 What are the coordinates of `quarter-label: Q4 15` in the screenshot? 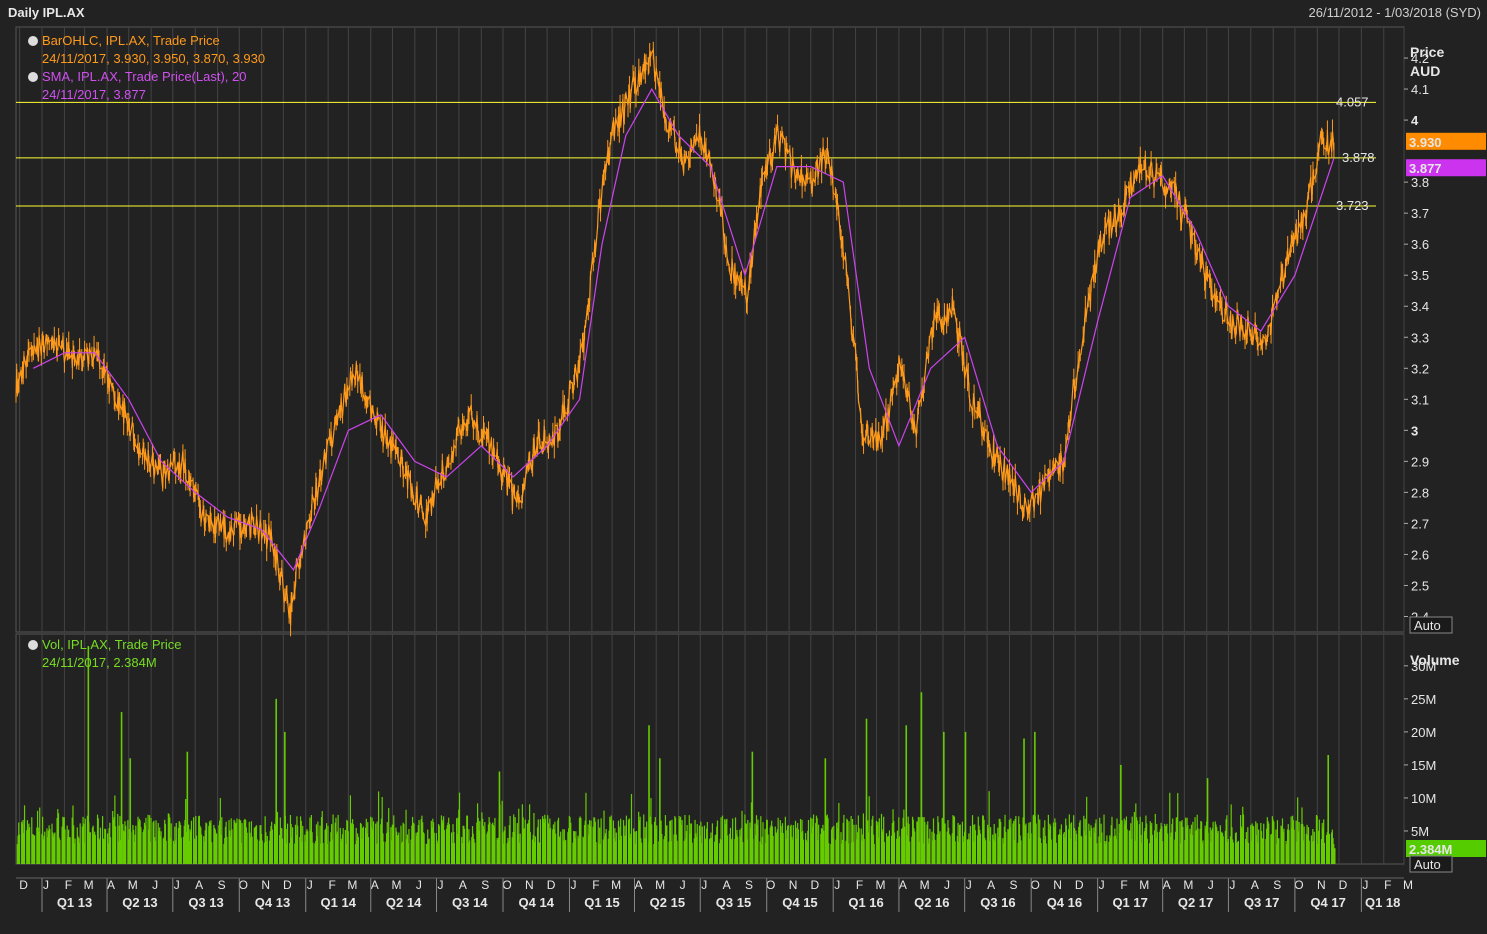 It's located at (799, 902).